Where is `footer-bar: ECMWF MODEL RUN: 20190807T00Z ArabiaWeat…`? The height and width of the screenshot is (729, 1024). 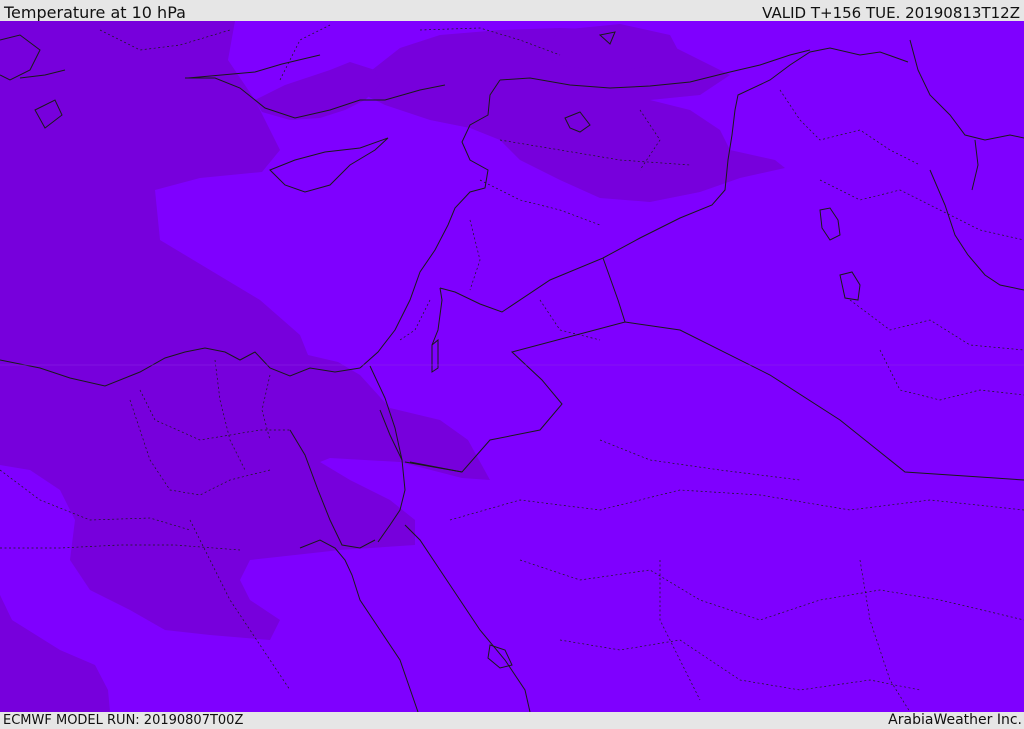
footer-bar: ECMWF MODEL RUN: 20190807T00Z ArabiaWeat… is located at coordinates (512, 720).